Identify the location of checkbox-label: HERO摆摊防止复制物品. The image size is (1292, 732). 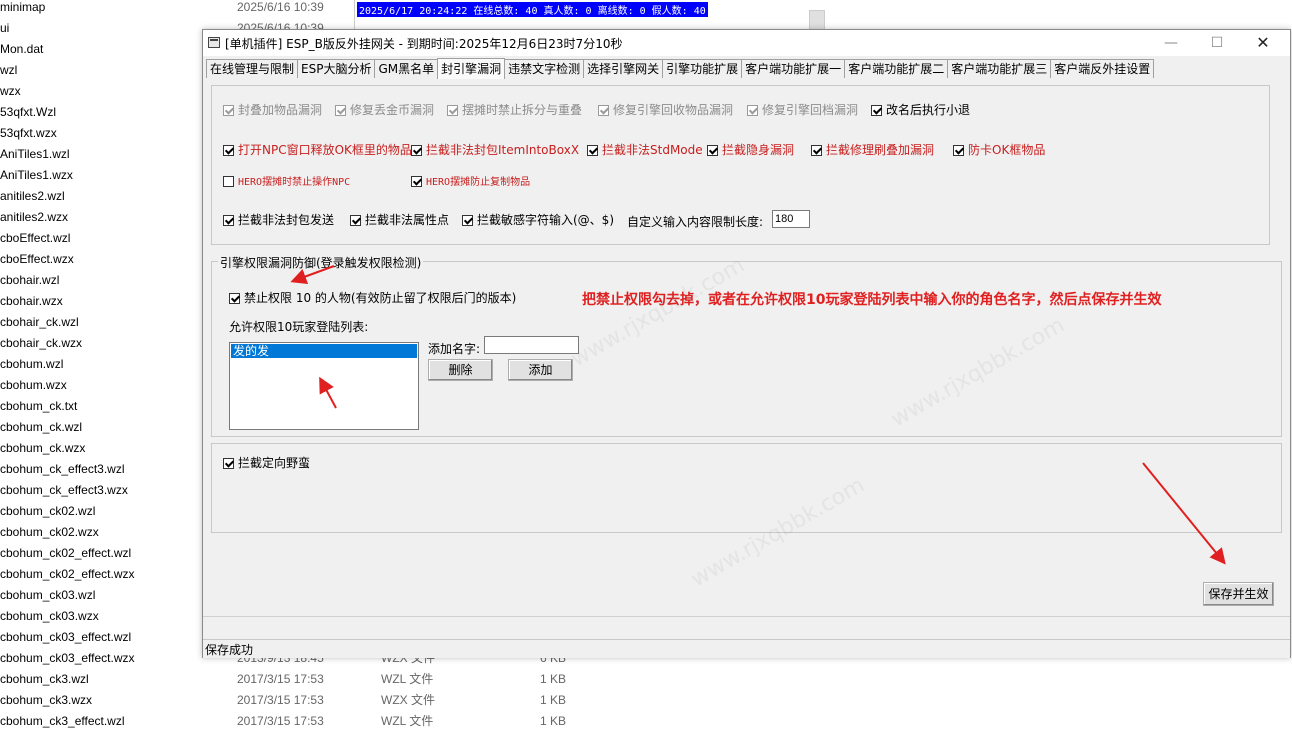
(478, 182).